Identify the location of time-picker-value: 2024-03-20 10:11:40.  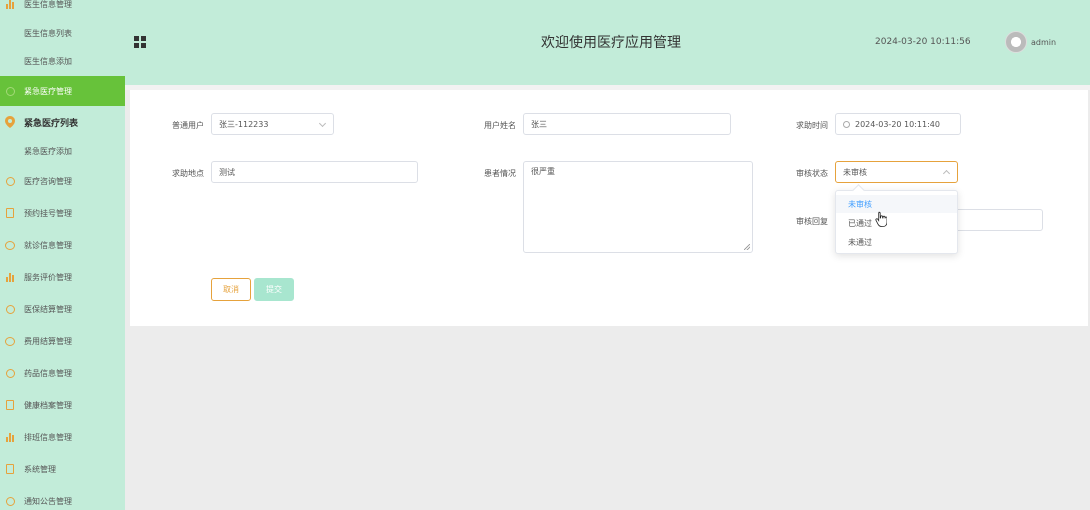
(897, 124).